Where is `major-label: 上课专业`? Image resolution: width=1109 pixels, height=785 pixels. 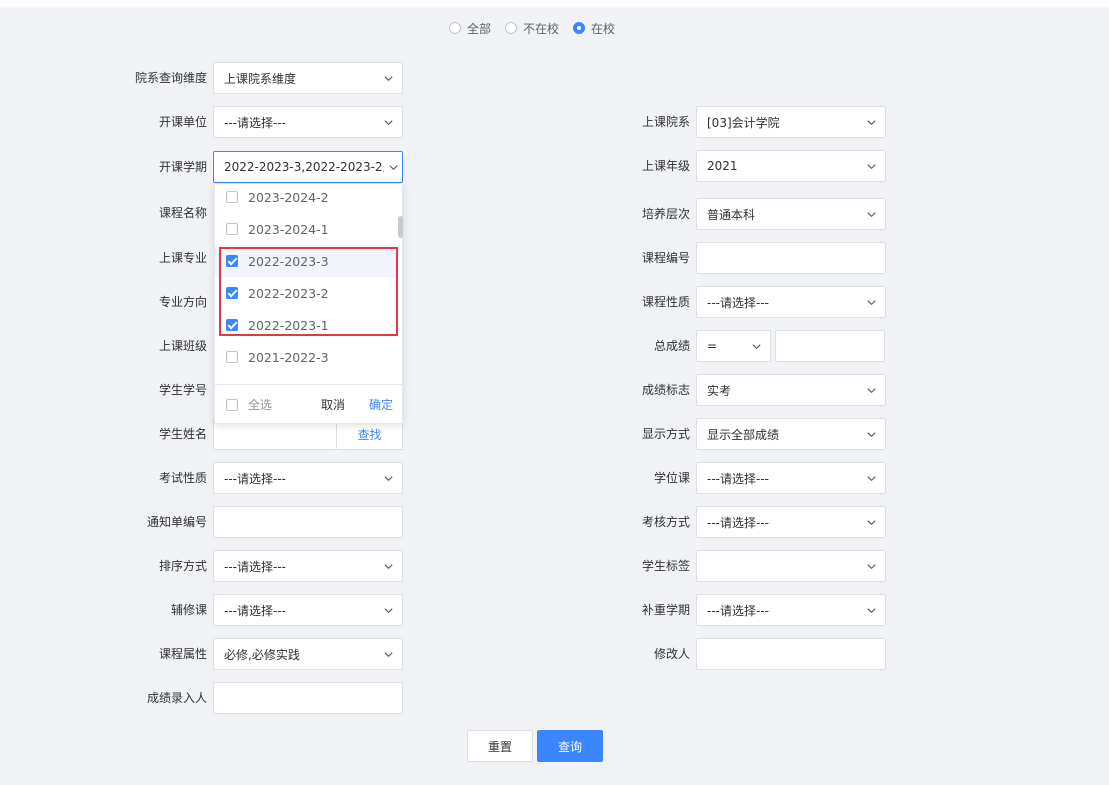 major-label: 上课专业 is located at coordinates (182, 258).